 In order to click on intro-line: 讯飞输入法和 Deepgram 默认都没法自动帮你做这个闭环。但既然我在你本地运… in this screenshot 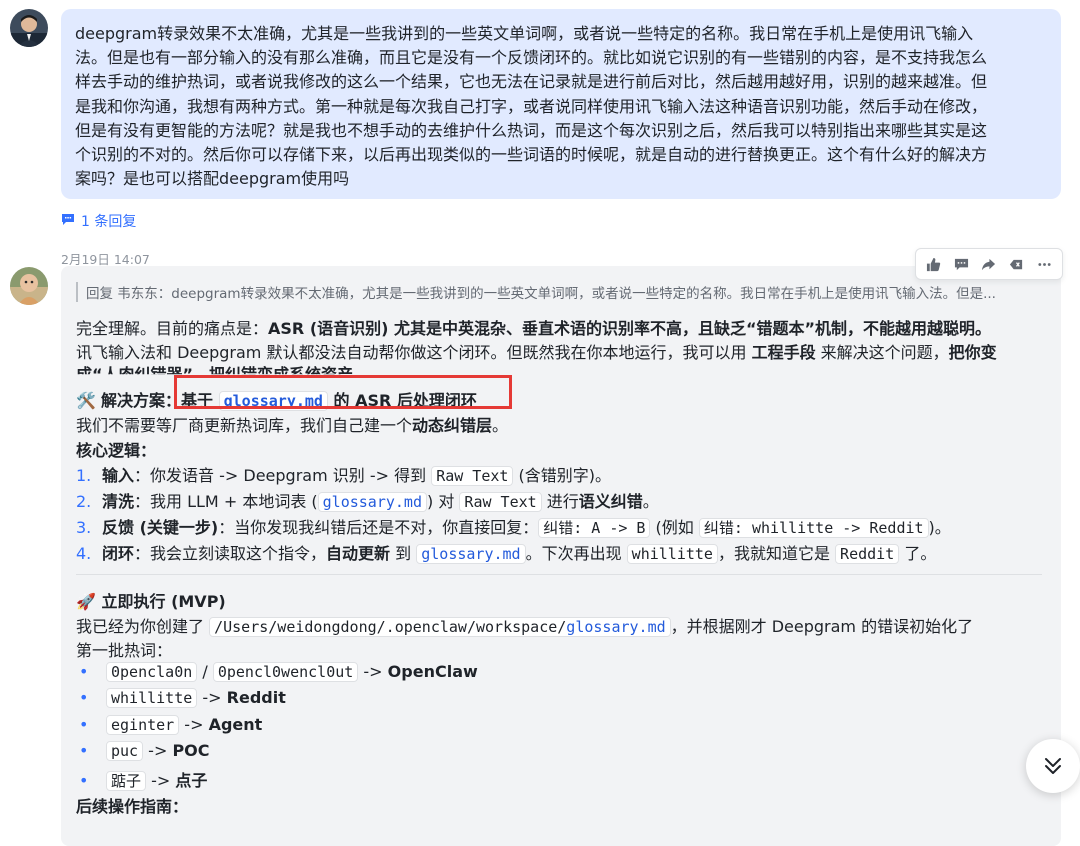, I will do `click(536, 351)`.